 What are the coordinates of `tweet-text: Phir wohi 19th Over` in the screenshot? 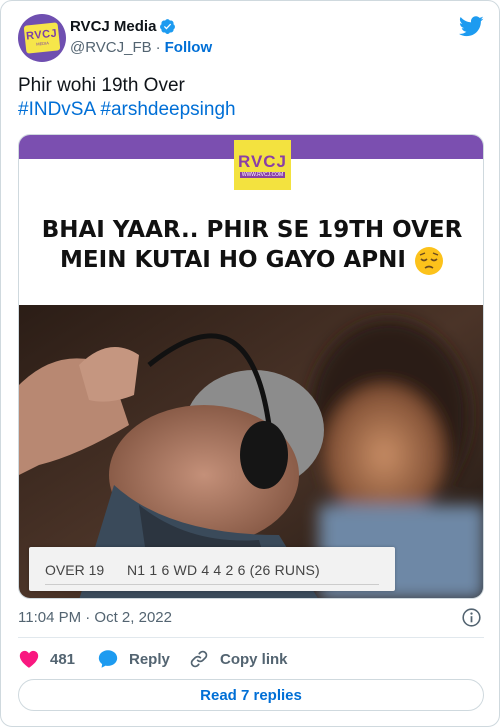 It's located at (101, 85).